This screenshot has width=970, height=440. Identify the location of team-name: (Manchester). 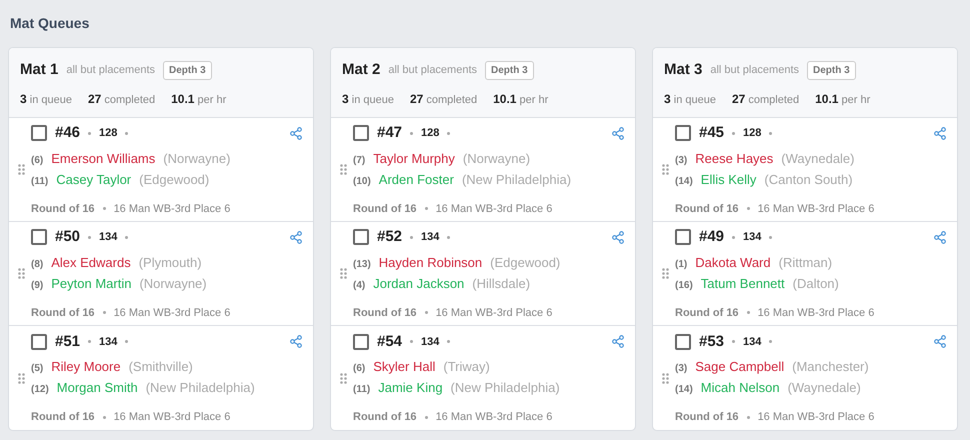
(830, 367).